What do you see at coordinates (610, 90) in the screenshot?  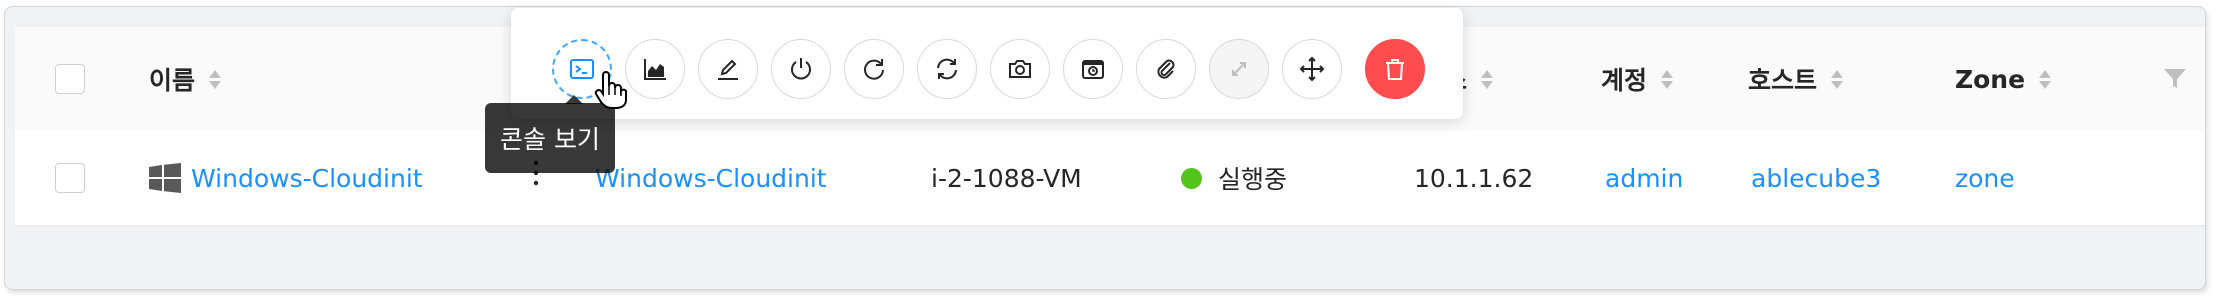 I see `hand-cursor-icon` at bounding box center [610, 90].